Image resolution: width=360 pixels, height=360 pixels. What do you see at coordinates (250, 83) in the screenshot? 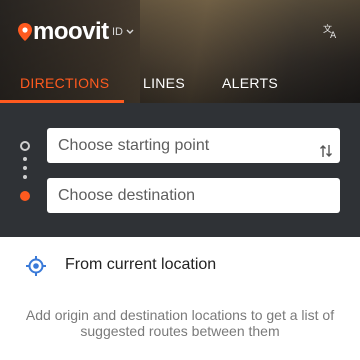
I see `tab-alerts: ALERTS` at bounding box center [250, 83].